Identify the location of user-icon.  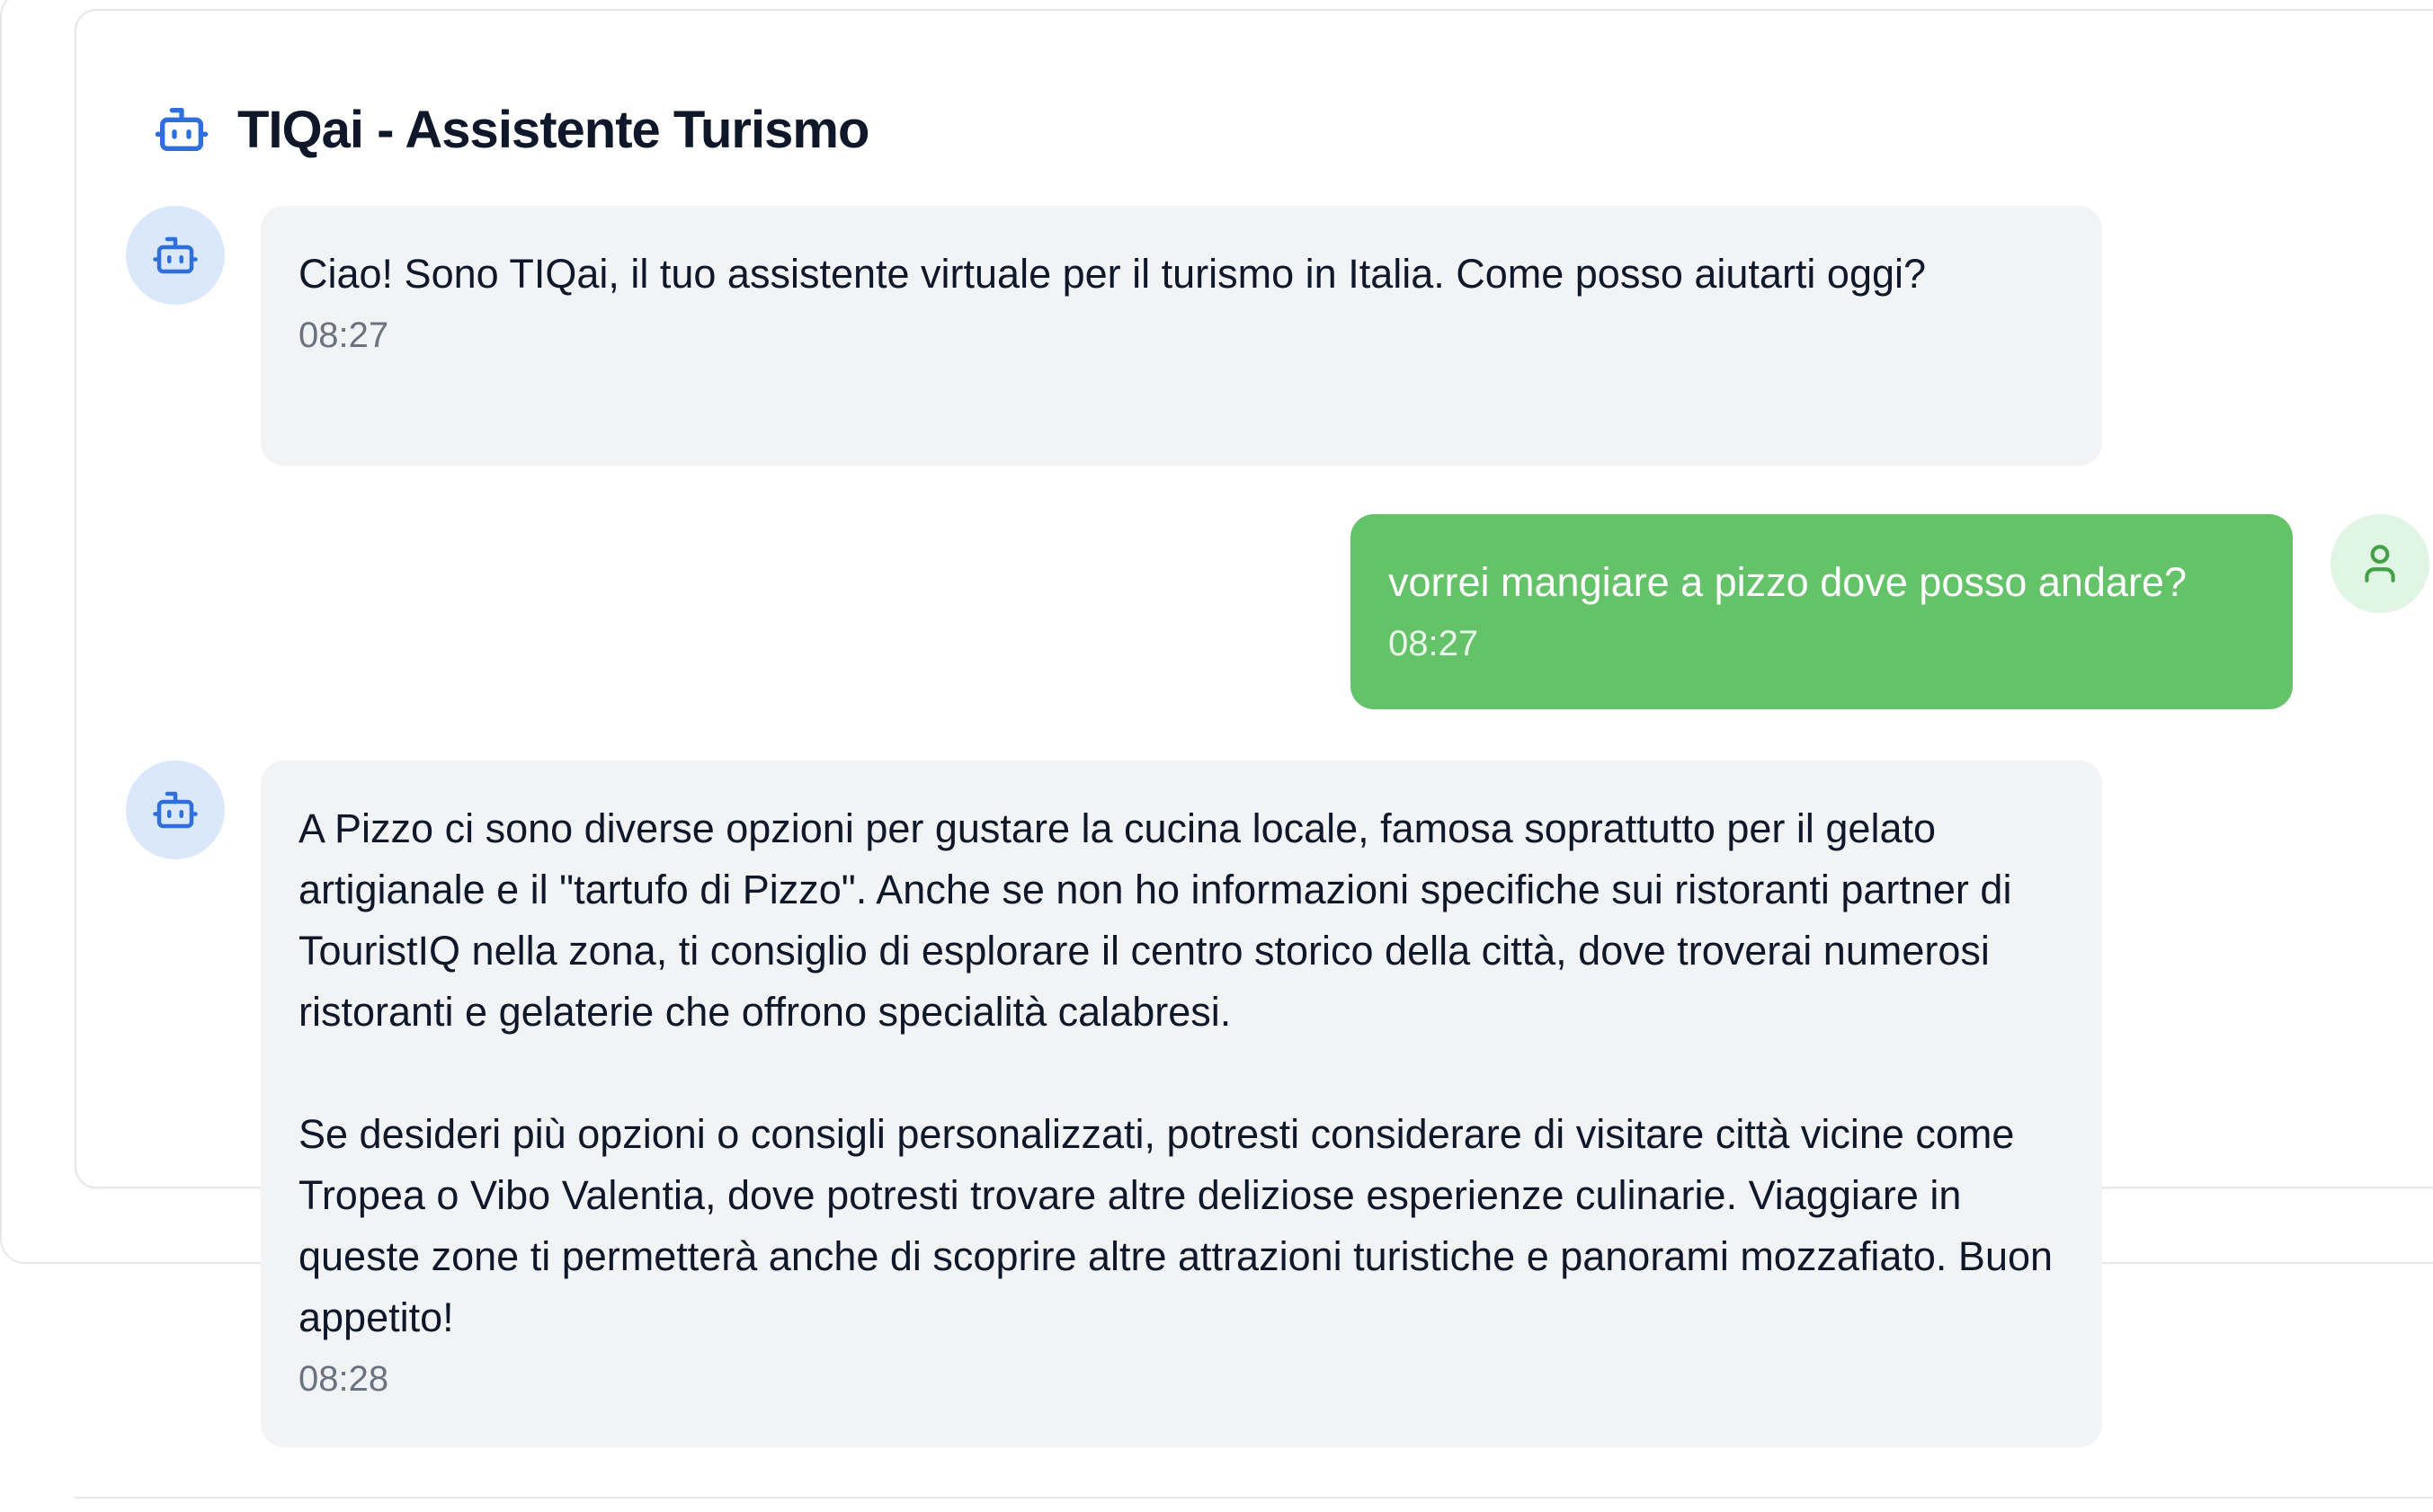
(2380, 564).